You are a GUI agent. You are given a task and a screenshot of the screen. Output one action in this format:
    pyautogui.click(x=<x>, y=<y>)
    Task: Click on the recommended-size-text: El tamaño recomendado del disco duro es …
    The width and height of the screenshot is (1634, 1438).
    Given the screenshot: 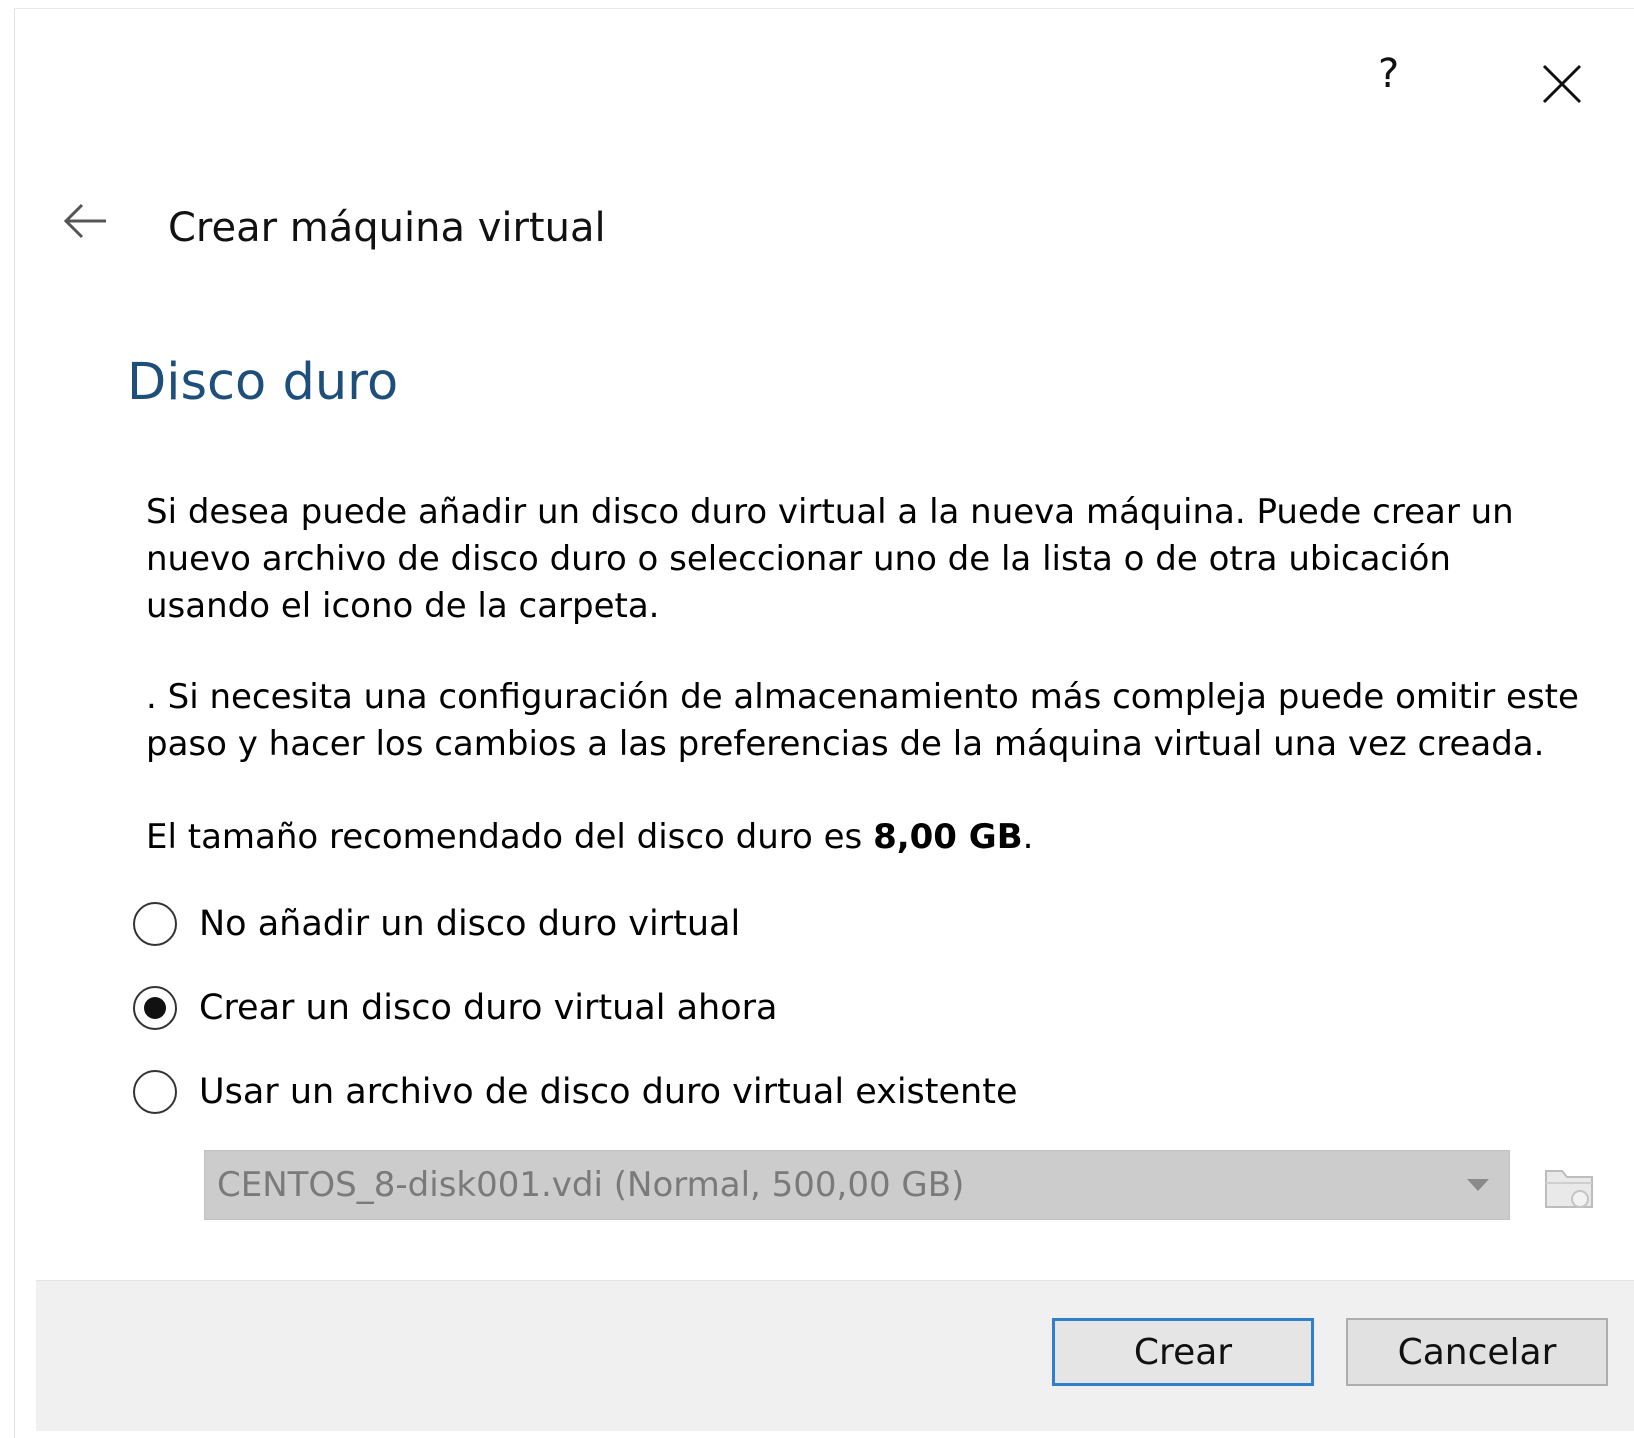 What is the action you would take?
    pyautogui.click(x=589, y=837)
    